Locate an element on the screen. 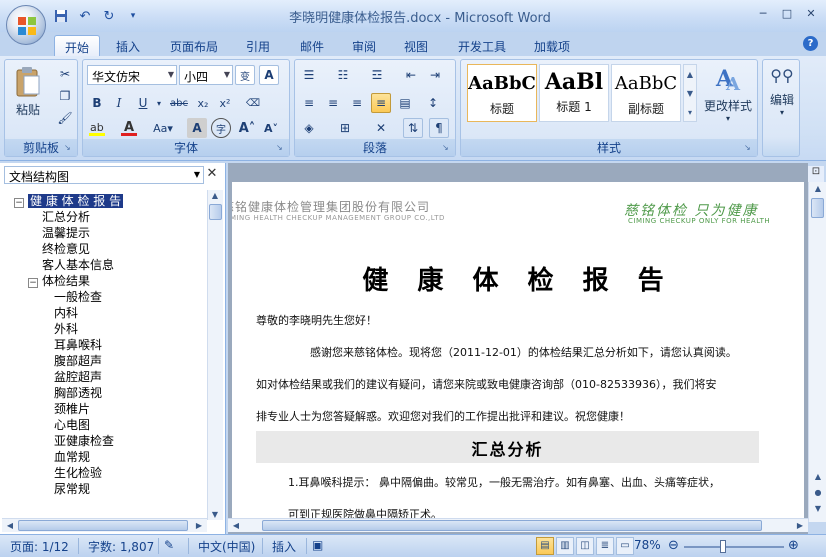 The image size is (826, 557). customize-qat-icon: ▾ is located at coordinates (133, 16).